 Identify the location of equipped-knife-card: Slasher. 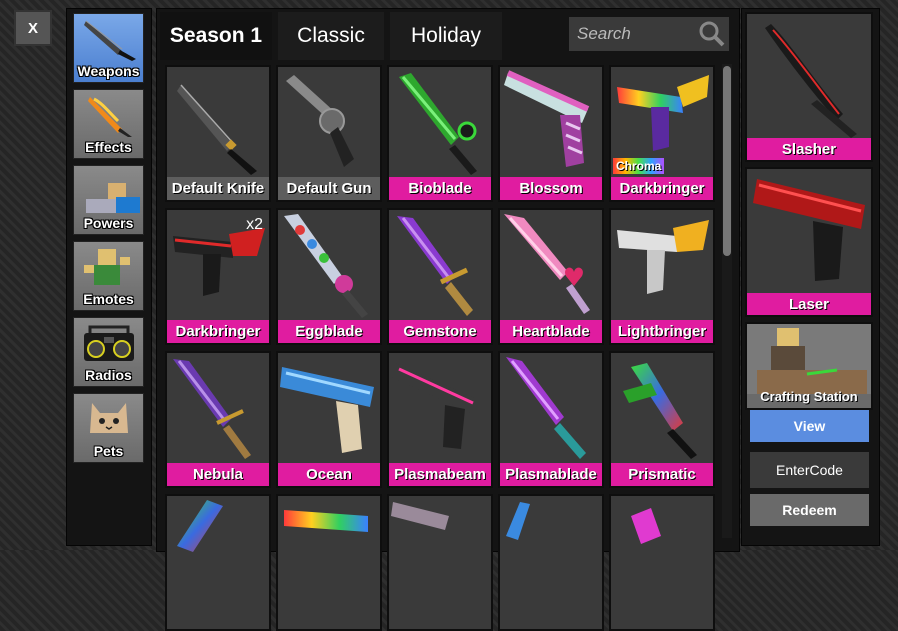
(809, 87).